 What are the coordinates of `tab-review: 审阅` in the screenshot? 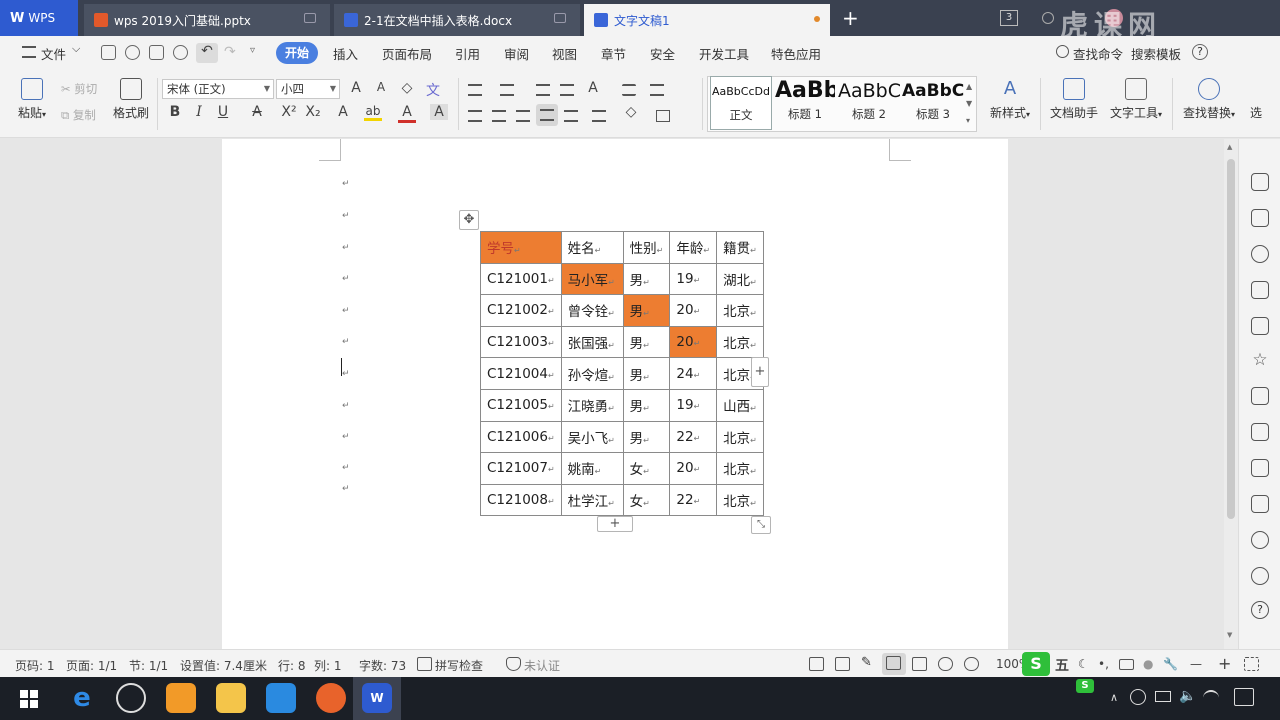 It's located at (516, 53).